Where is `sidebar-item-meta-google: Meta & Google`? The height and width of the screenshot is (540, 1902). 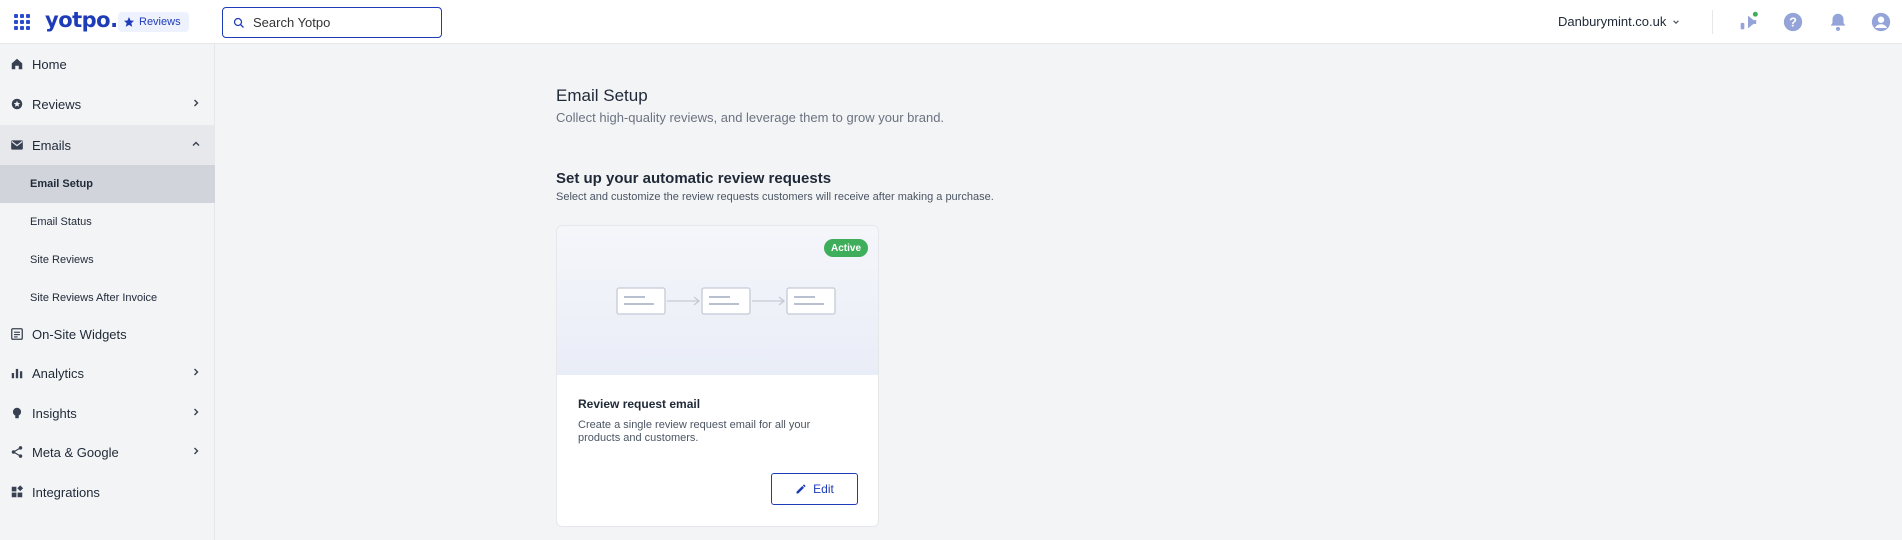 sidebar-item-meta-google: Meta & Google is located at coordinates (107, 452).